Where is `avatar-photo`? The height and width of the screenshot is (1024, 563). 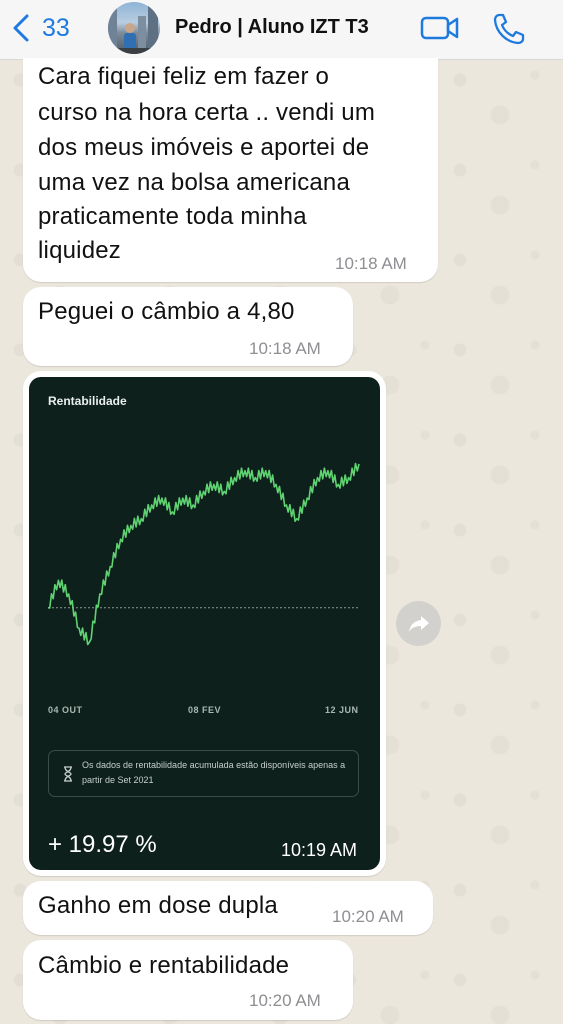
avatar-photo is located at coordinates (134, 30).